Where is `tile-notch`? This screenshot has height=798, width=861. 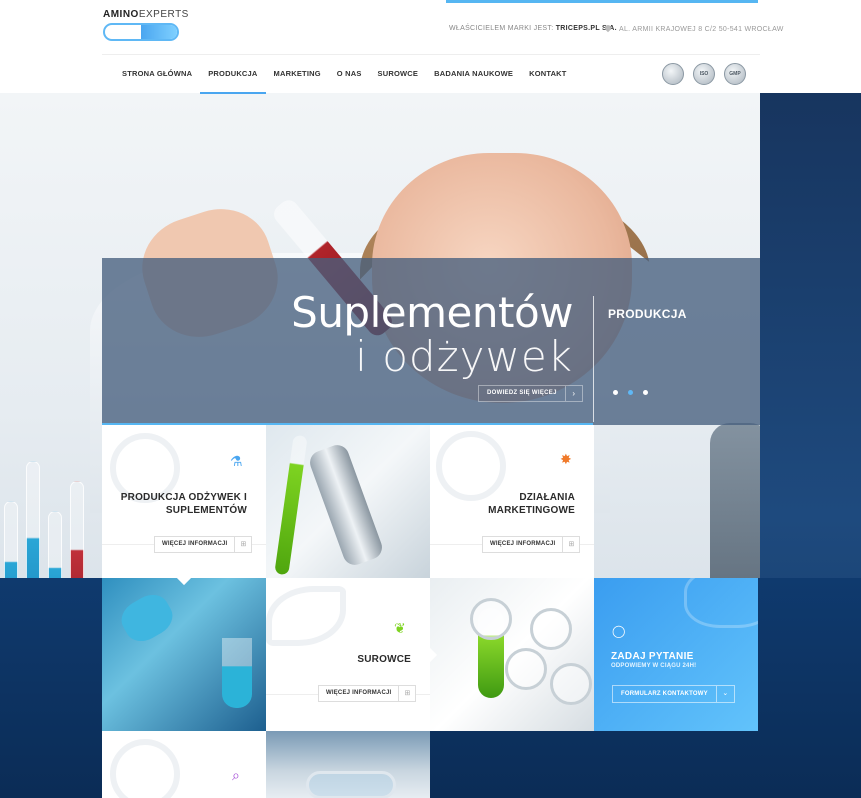
tile-notch is located at coordinates (184, 582).